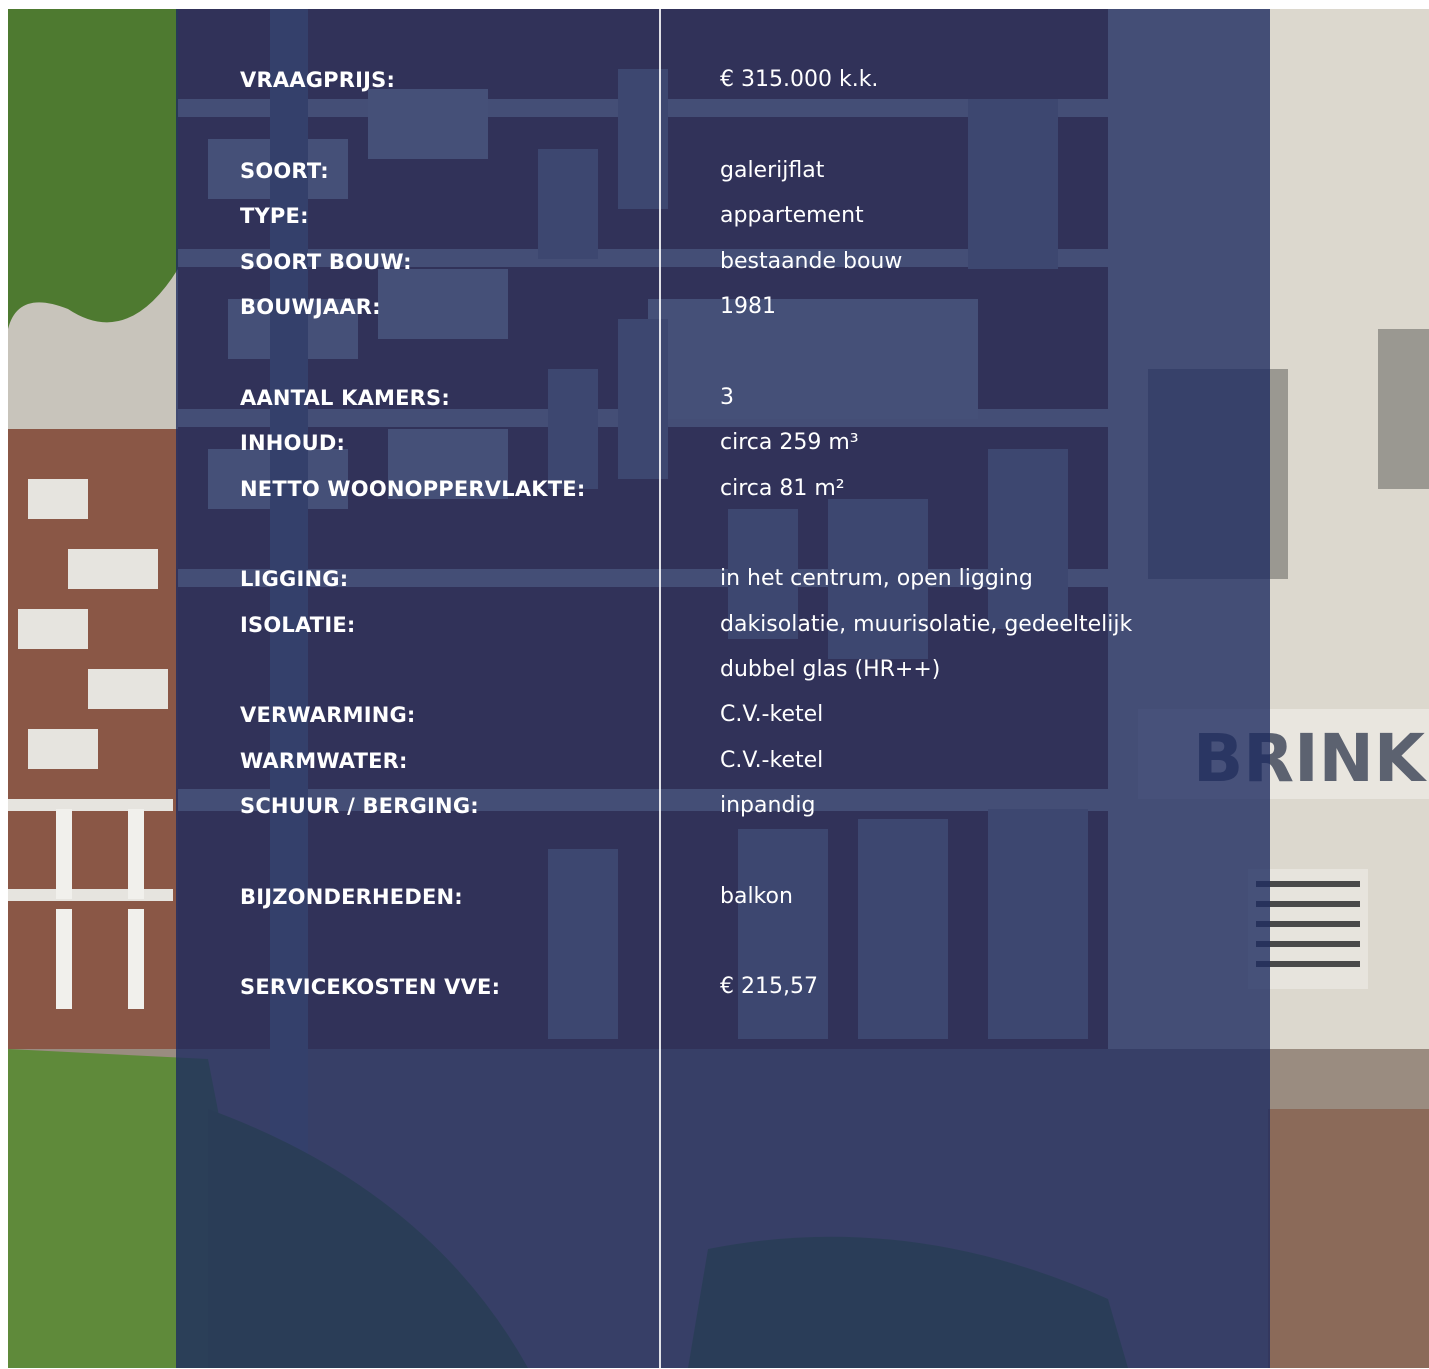 The width and height of the screenshot is (1429, 1369). I want to click on spec-label: VERWARMING:, so click(328, 715).